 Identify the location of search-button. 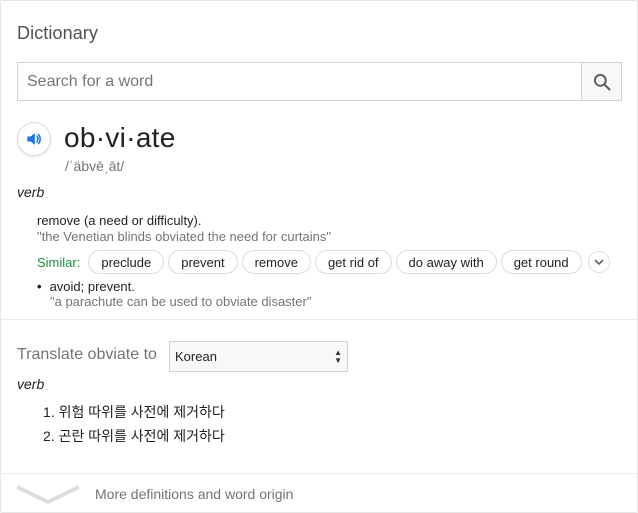
(601, 81).